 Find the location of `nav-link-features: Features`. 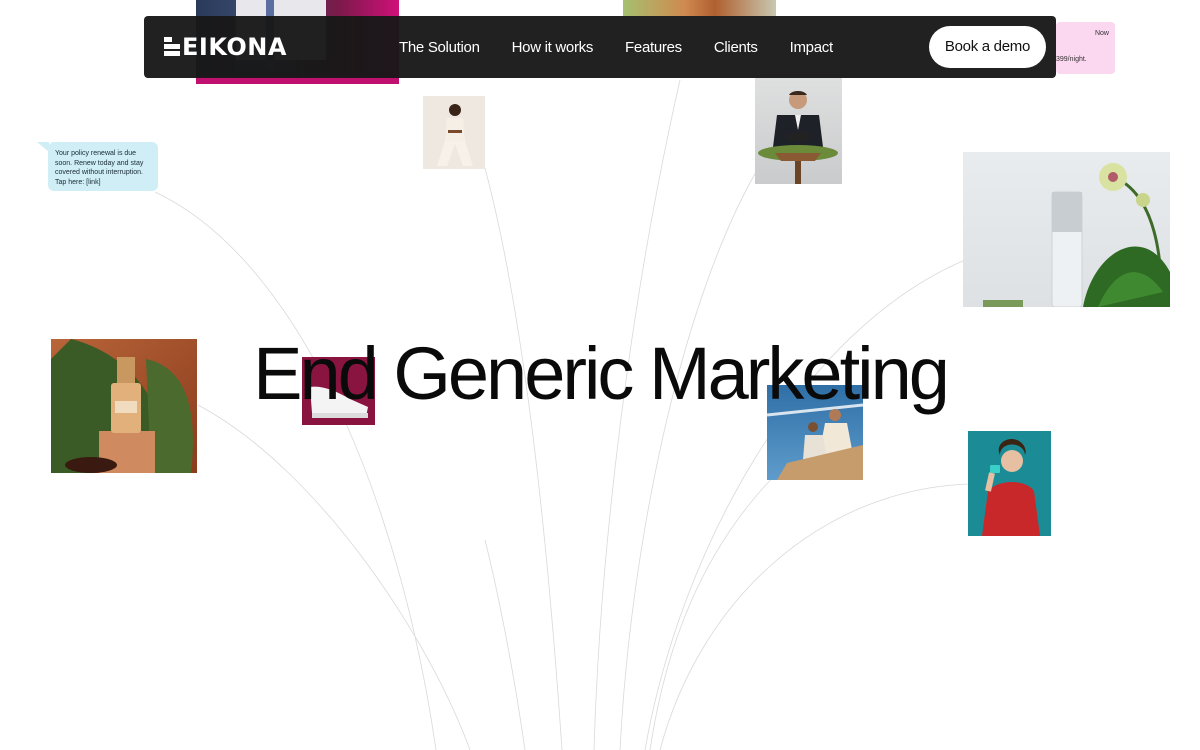

nav-link-features: Features is located at coordinates (653, 47).